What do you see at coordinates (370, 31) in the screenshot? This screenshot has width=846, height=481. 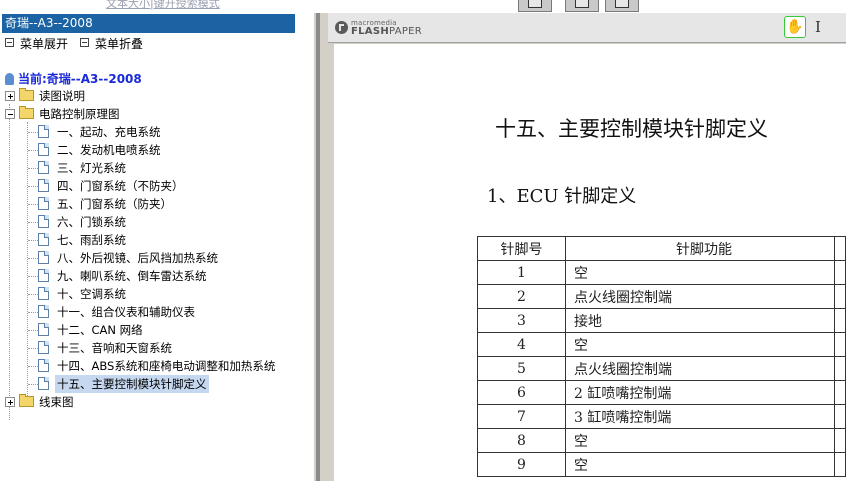 I see `brand-name-bold: FLASH` at bounding box center [370, 31].